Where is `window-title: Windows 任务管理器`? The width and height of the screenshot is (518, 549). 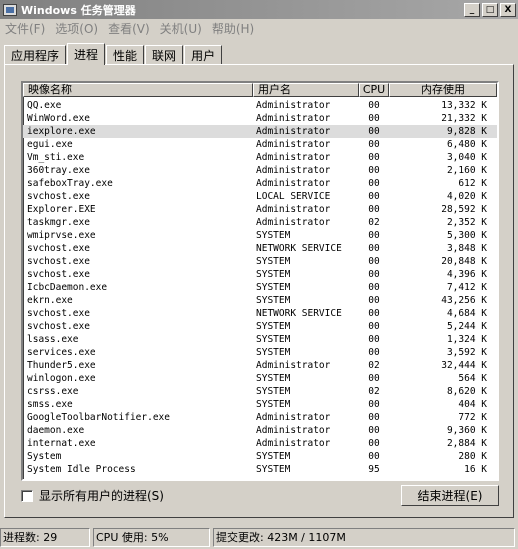
window-title: Windows 任务管理器 is located at coordinates (78, 10).